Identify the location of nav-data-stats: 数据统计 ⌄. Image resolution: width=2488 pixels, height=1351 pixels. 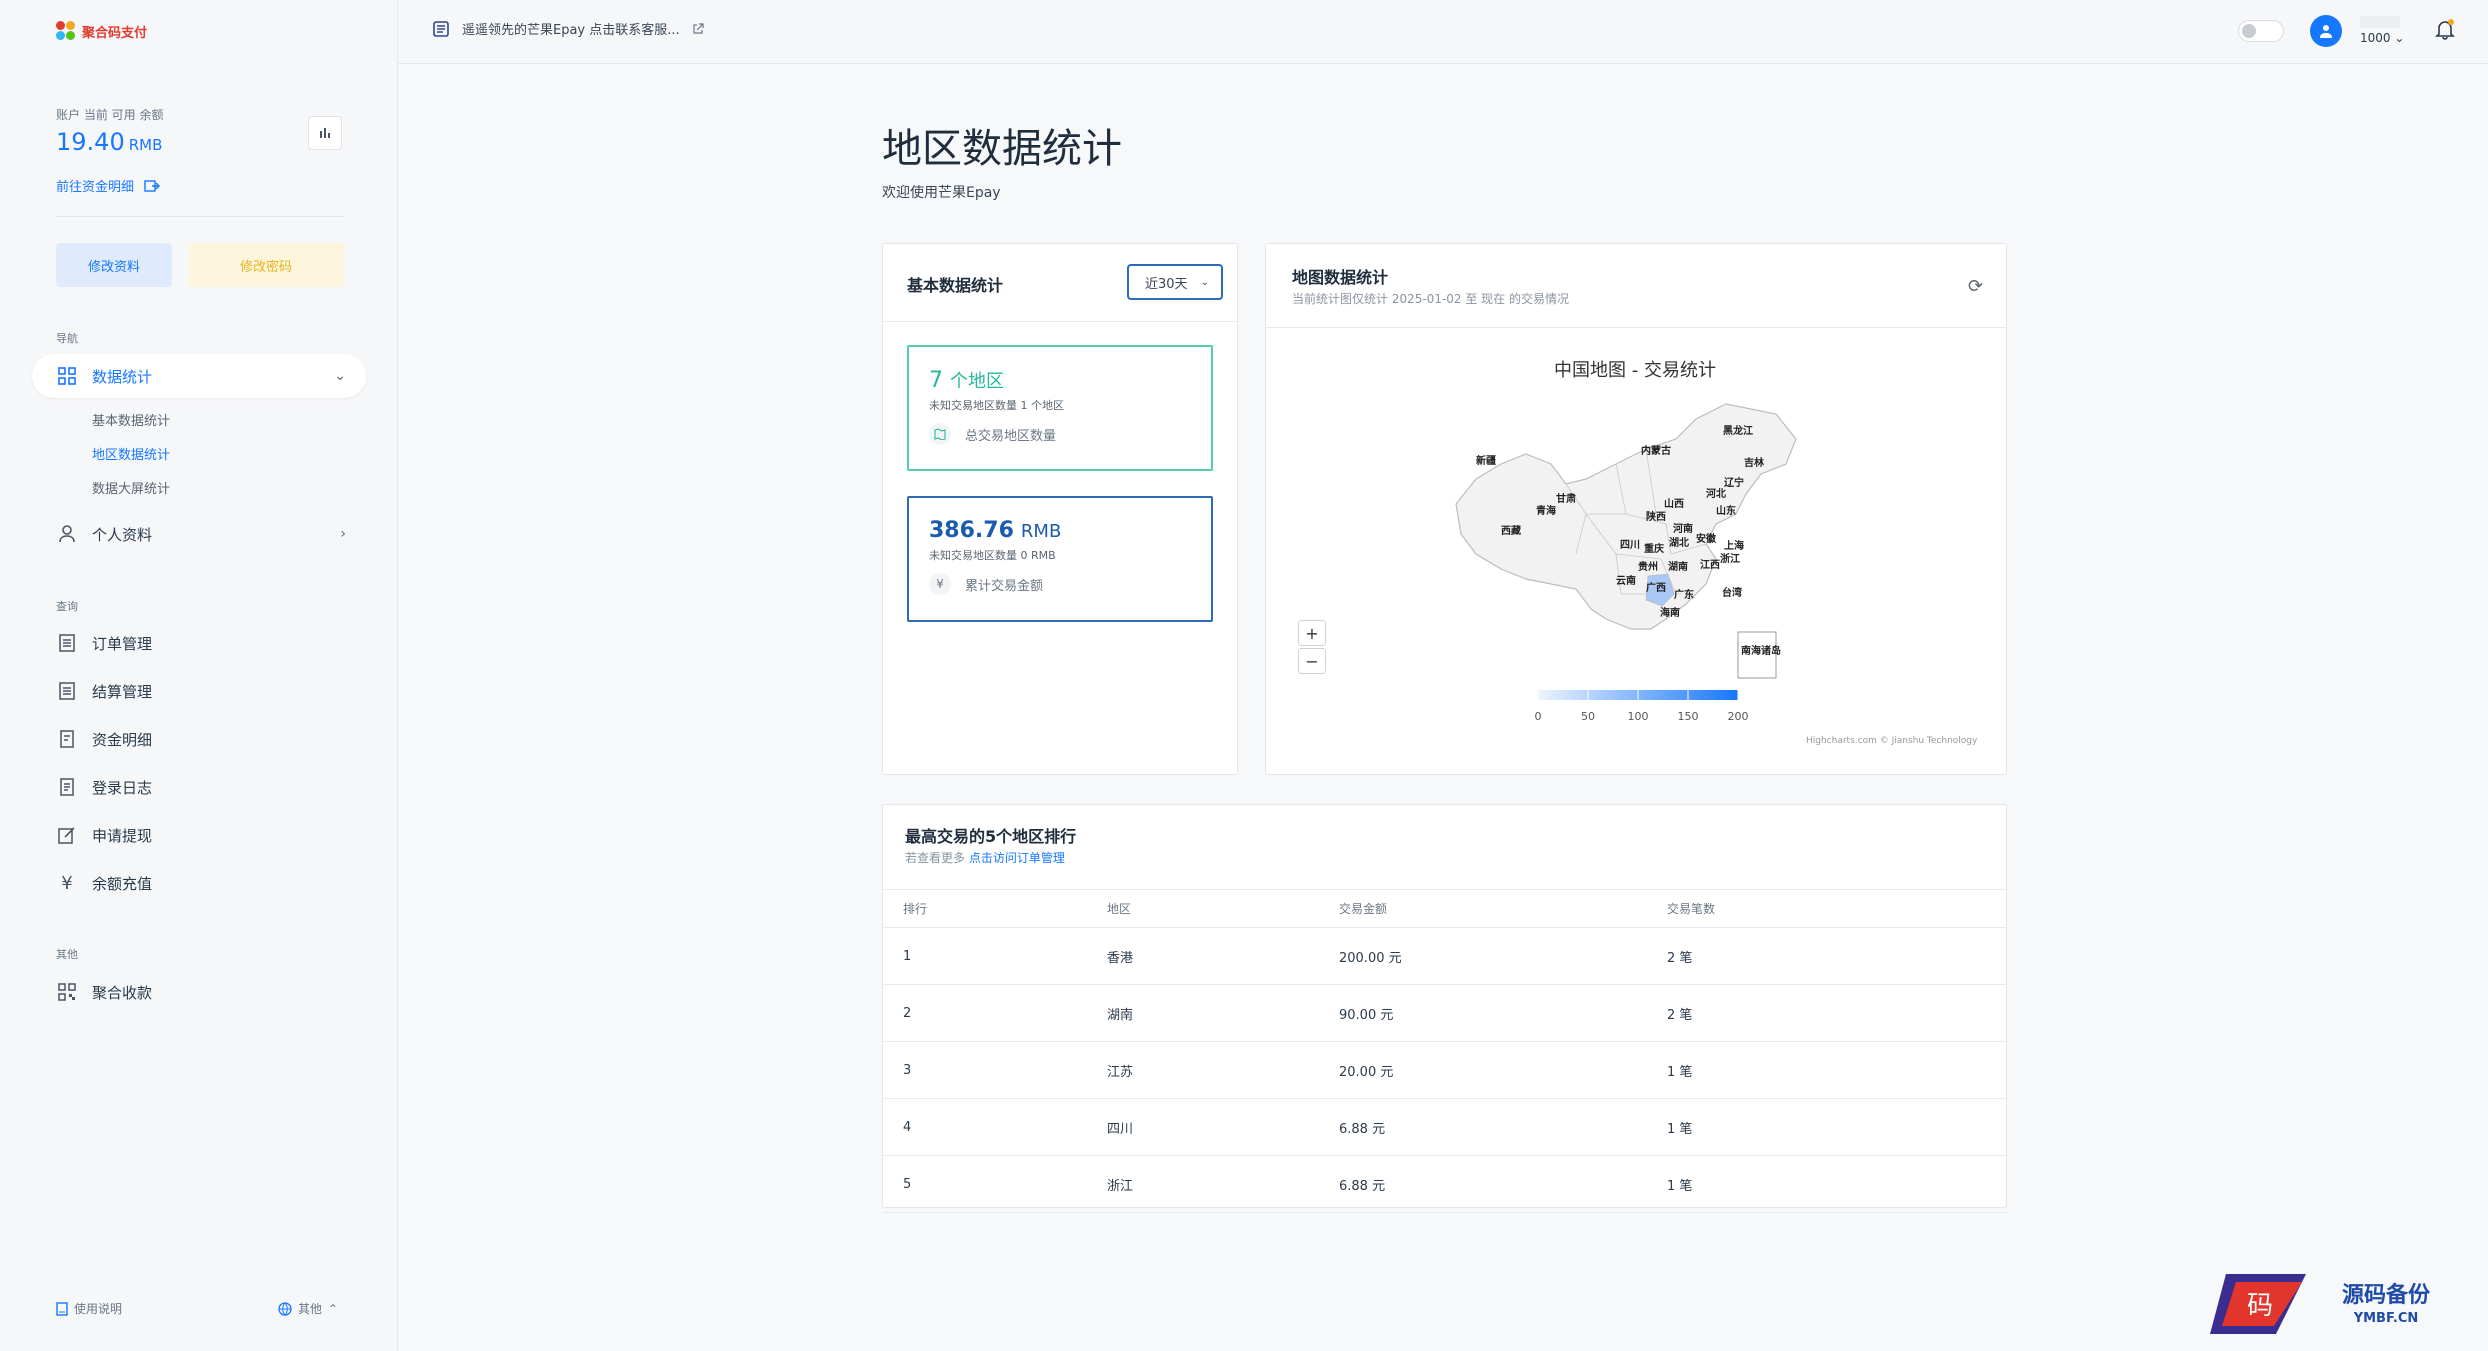
(201, 376).